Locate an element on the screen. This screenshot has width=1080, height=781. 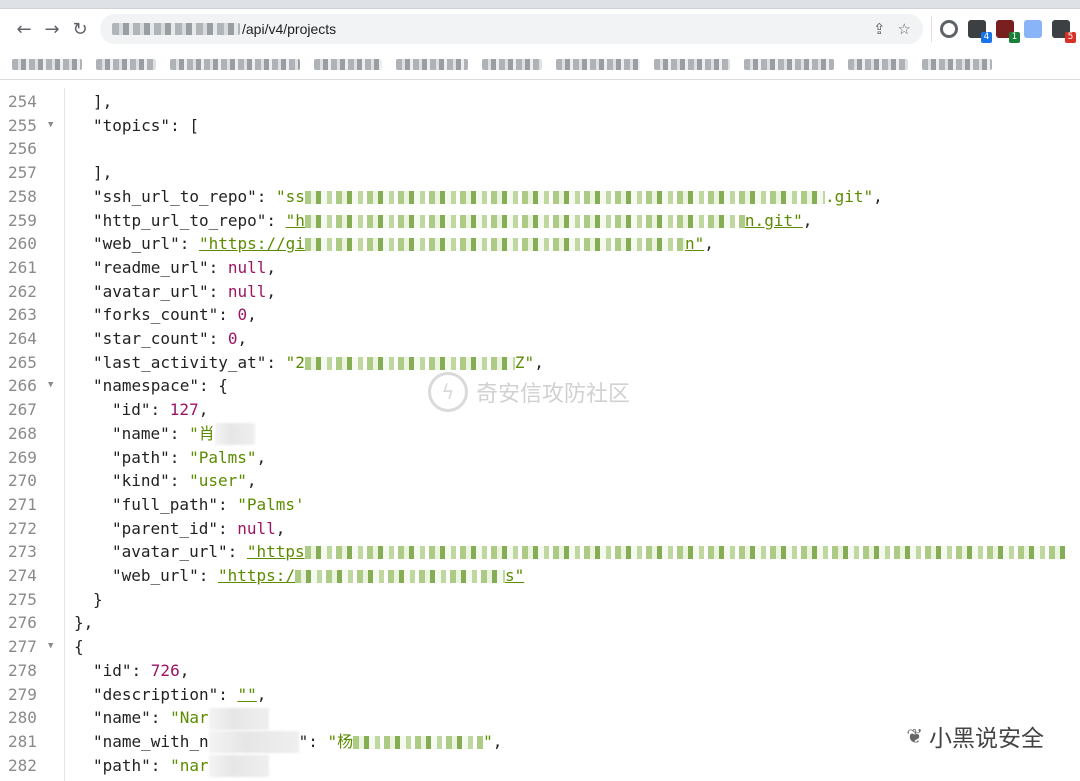
json-key: "ssh_url_to_repo" is located at coordinates (175, 196).